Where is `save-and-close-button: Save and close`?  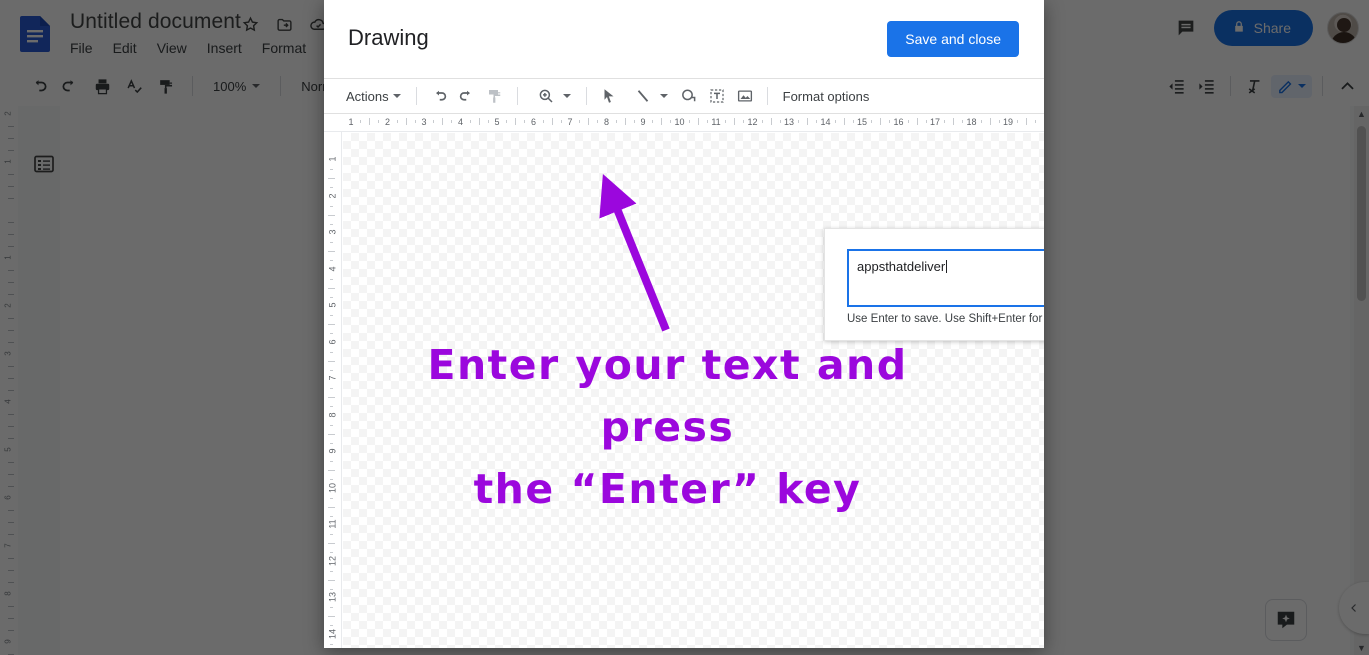 save-and-close-button: Save and close is located at coordinates (953, 39).